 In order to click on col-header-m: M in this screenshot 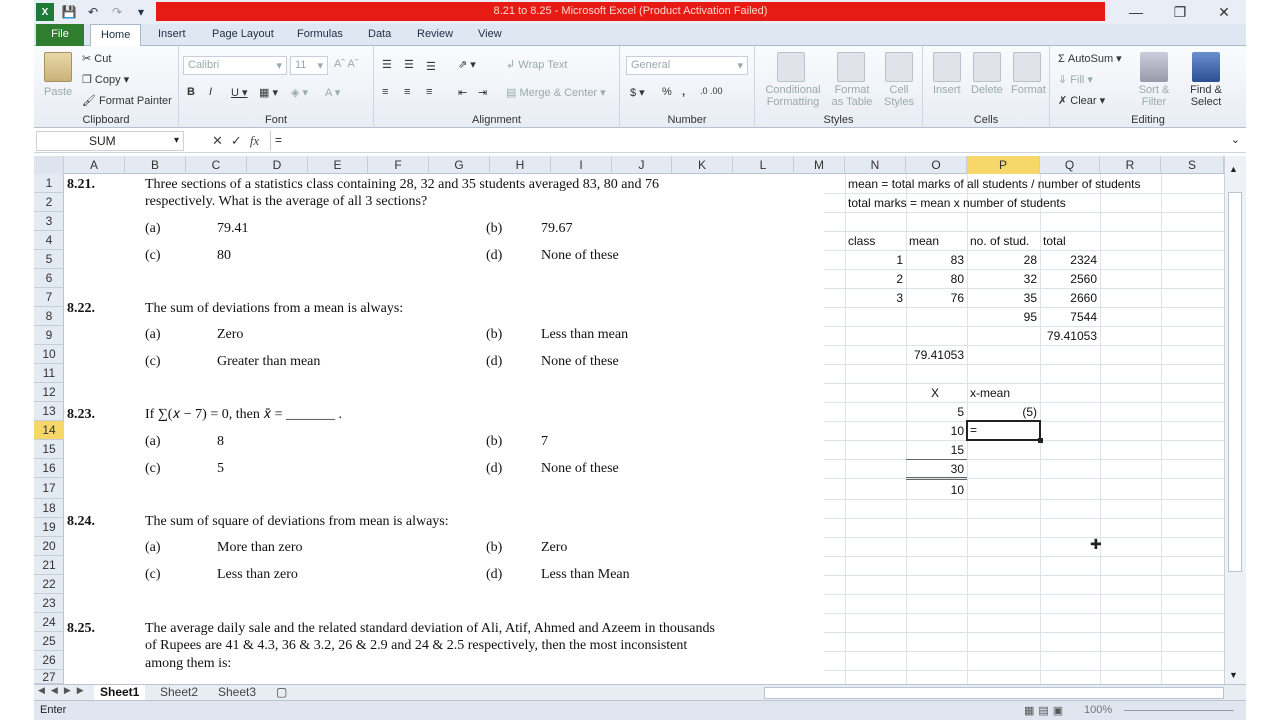, I will do `click(819, 165)`.